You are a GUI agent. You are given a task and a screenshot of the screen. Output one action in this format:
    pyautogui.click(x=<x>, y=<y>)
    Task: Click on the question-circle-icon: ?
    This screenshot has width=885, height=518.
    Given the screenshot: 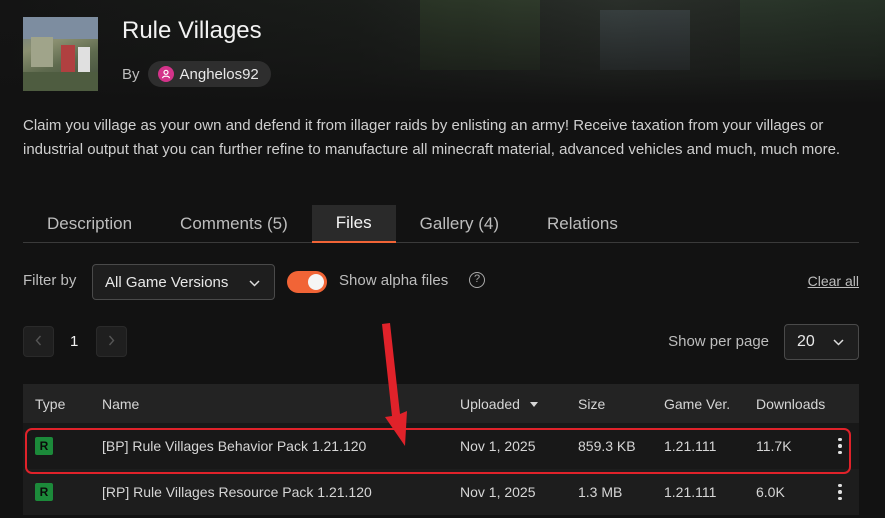 What is the action you would take?
    pyautogui.click(x=477, y=280)
    